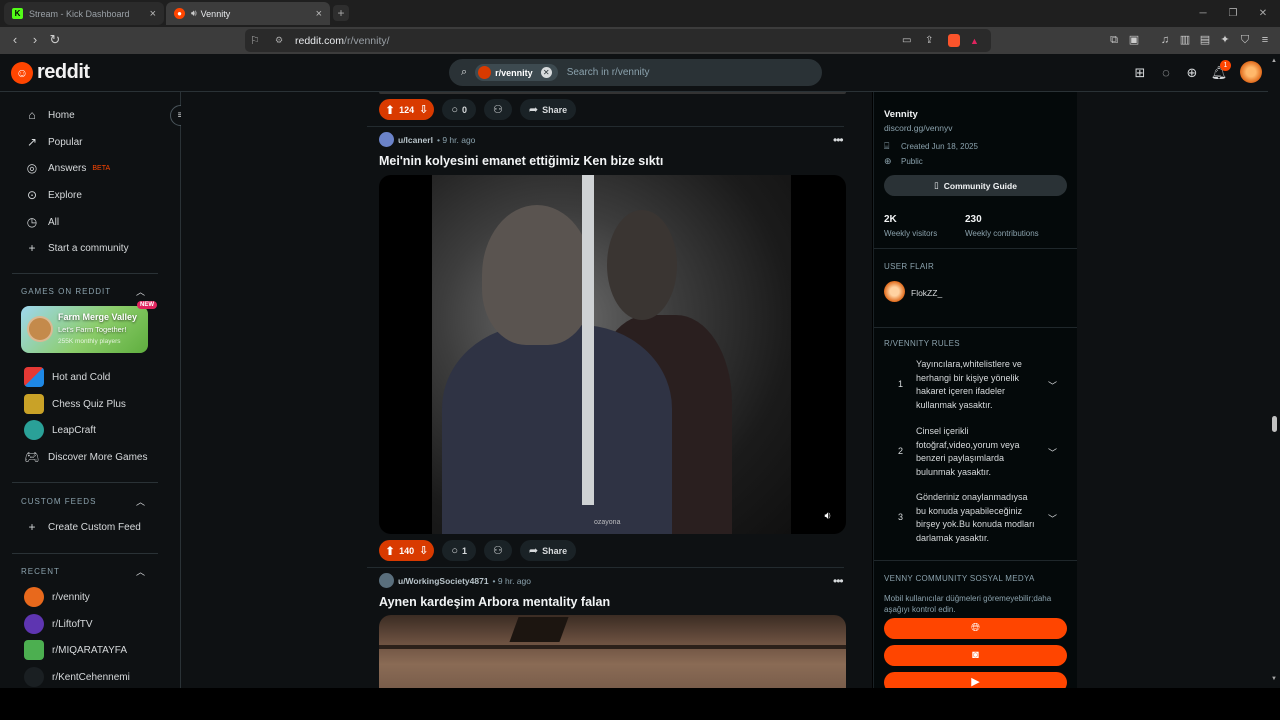 The height and width of the screenshot is (720, 1280). Describe the element at coordinates (194, 13) in the screenshot. I see `speaker-icon: 🔊︎` at that location.